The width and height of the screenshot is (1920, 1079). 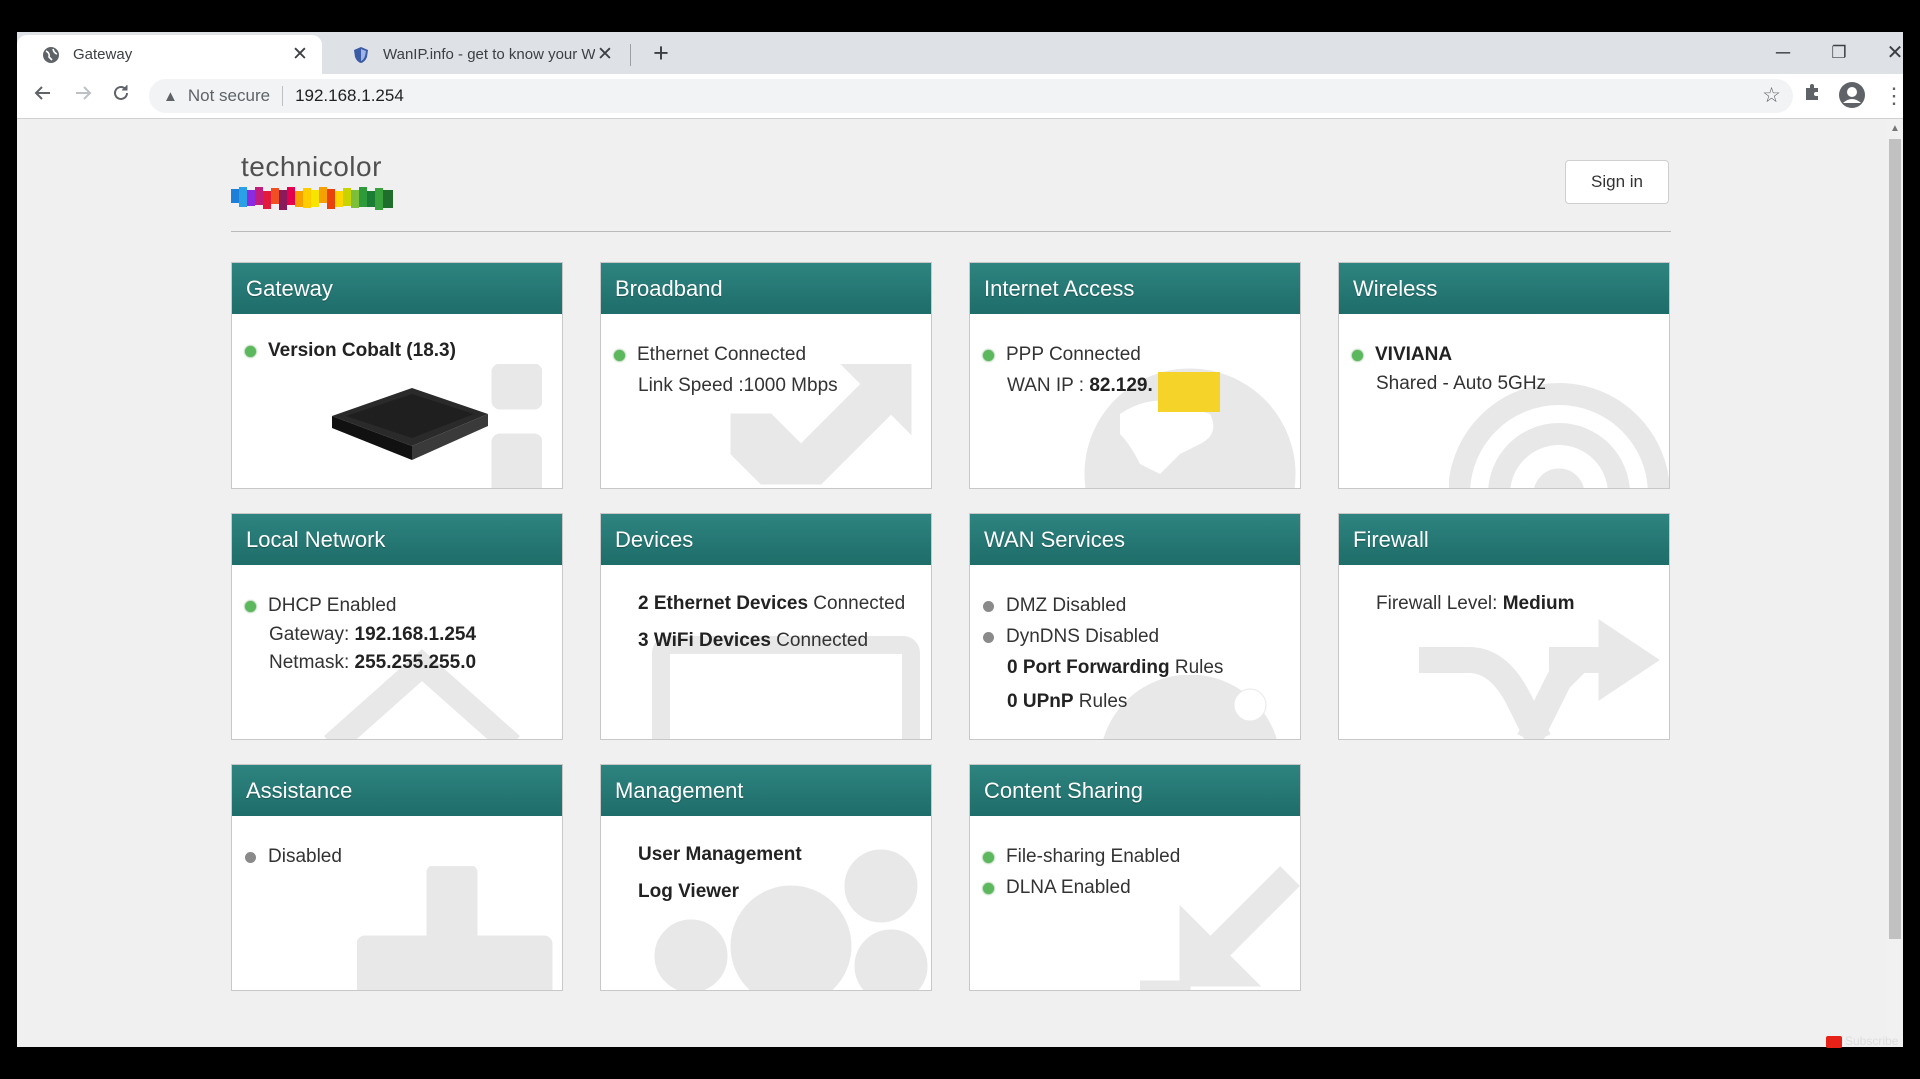 I want to click on tab-wanip: WanIP.info - get to know your W ✕, so click(x=477, y=54).